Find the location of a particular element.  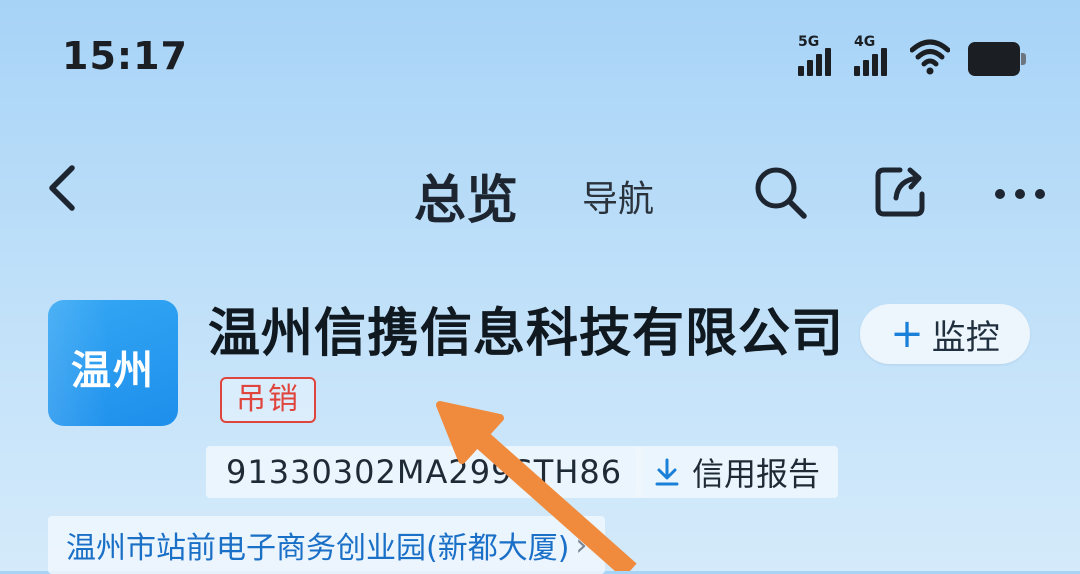

company-logo-text: 温州 is located at coordinates (113, 371).